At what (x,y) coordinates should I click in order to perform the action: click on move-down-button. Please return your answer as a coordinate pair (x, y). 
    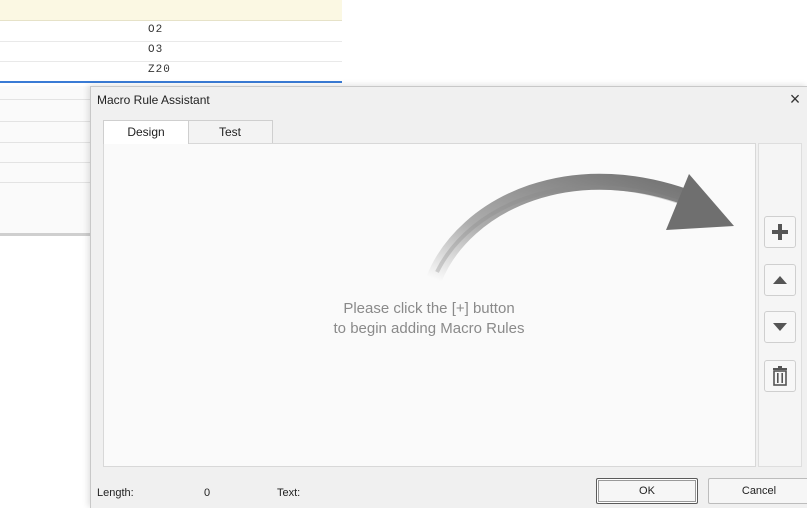
    Looking at the image, I should click on (780, 327).